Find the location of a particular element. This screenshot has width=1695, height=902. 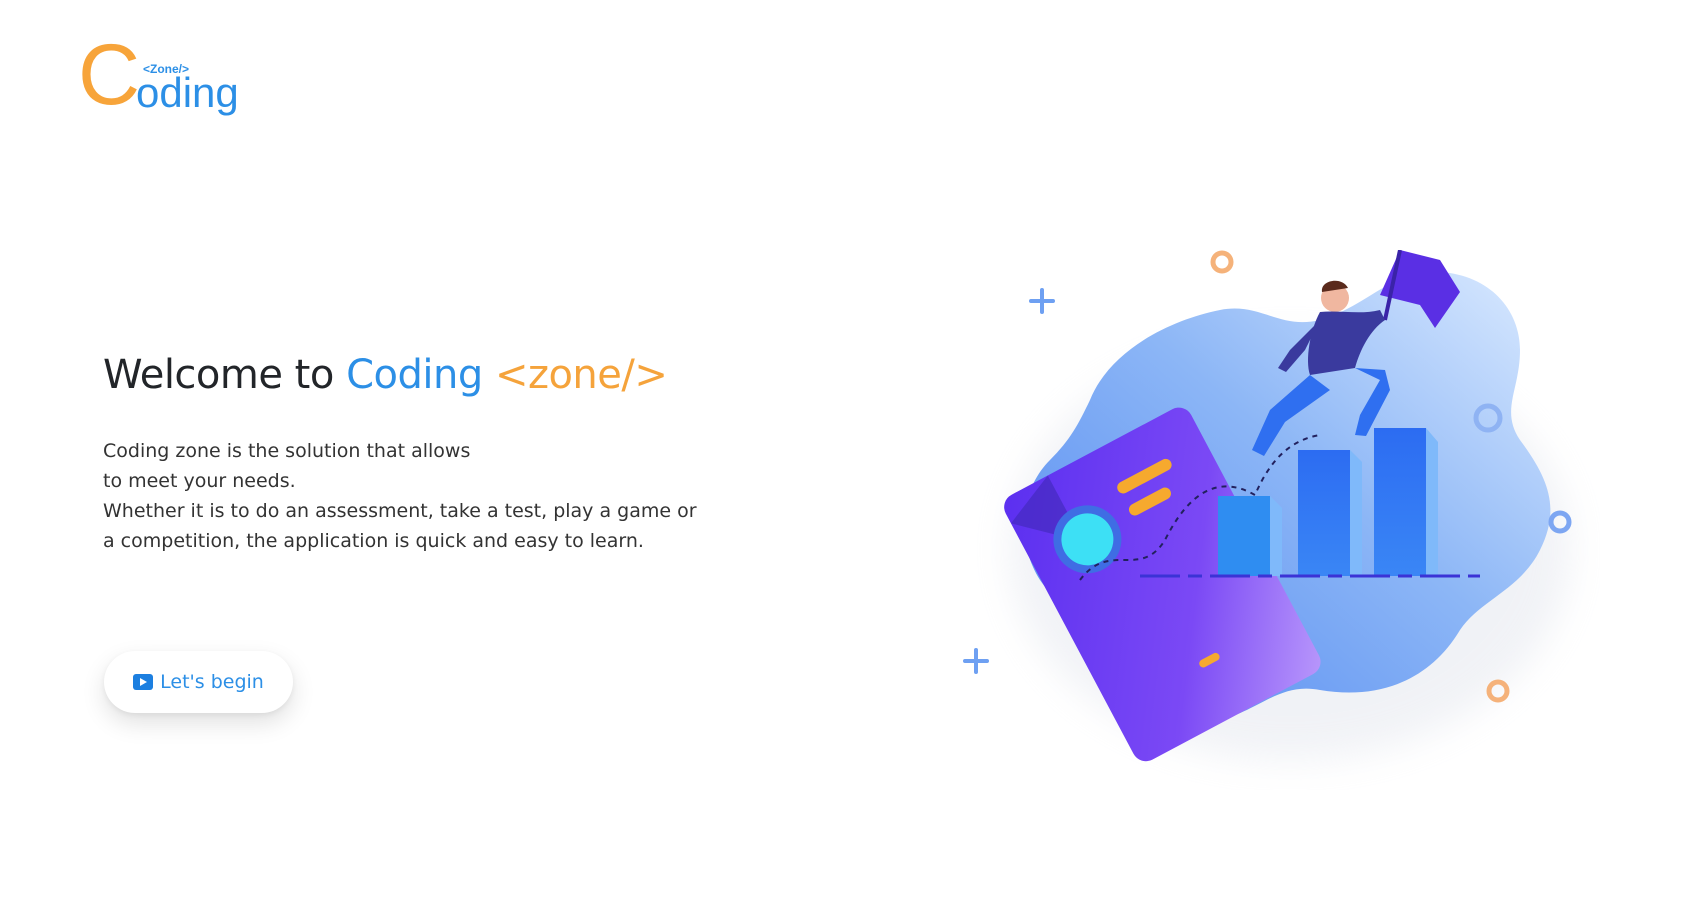

logo-letter-c: C is located at coordinates (109, 75).